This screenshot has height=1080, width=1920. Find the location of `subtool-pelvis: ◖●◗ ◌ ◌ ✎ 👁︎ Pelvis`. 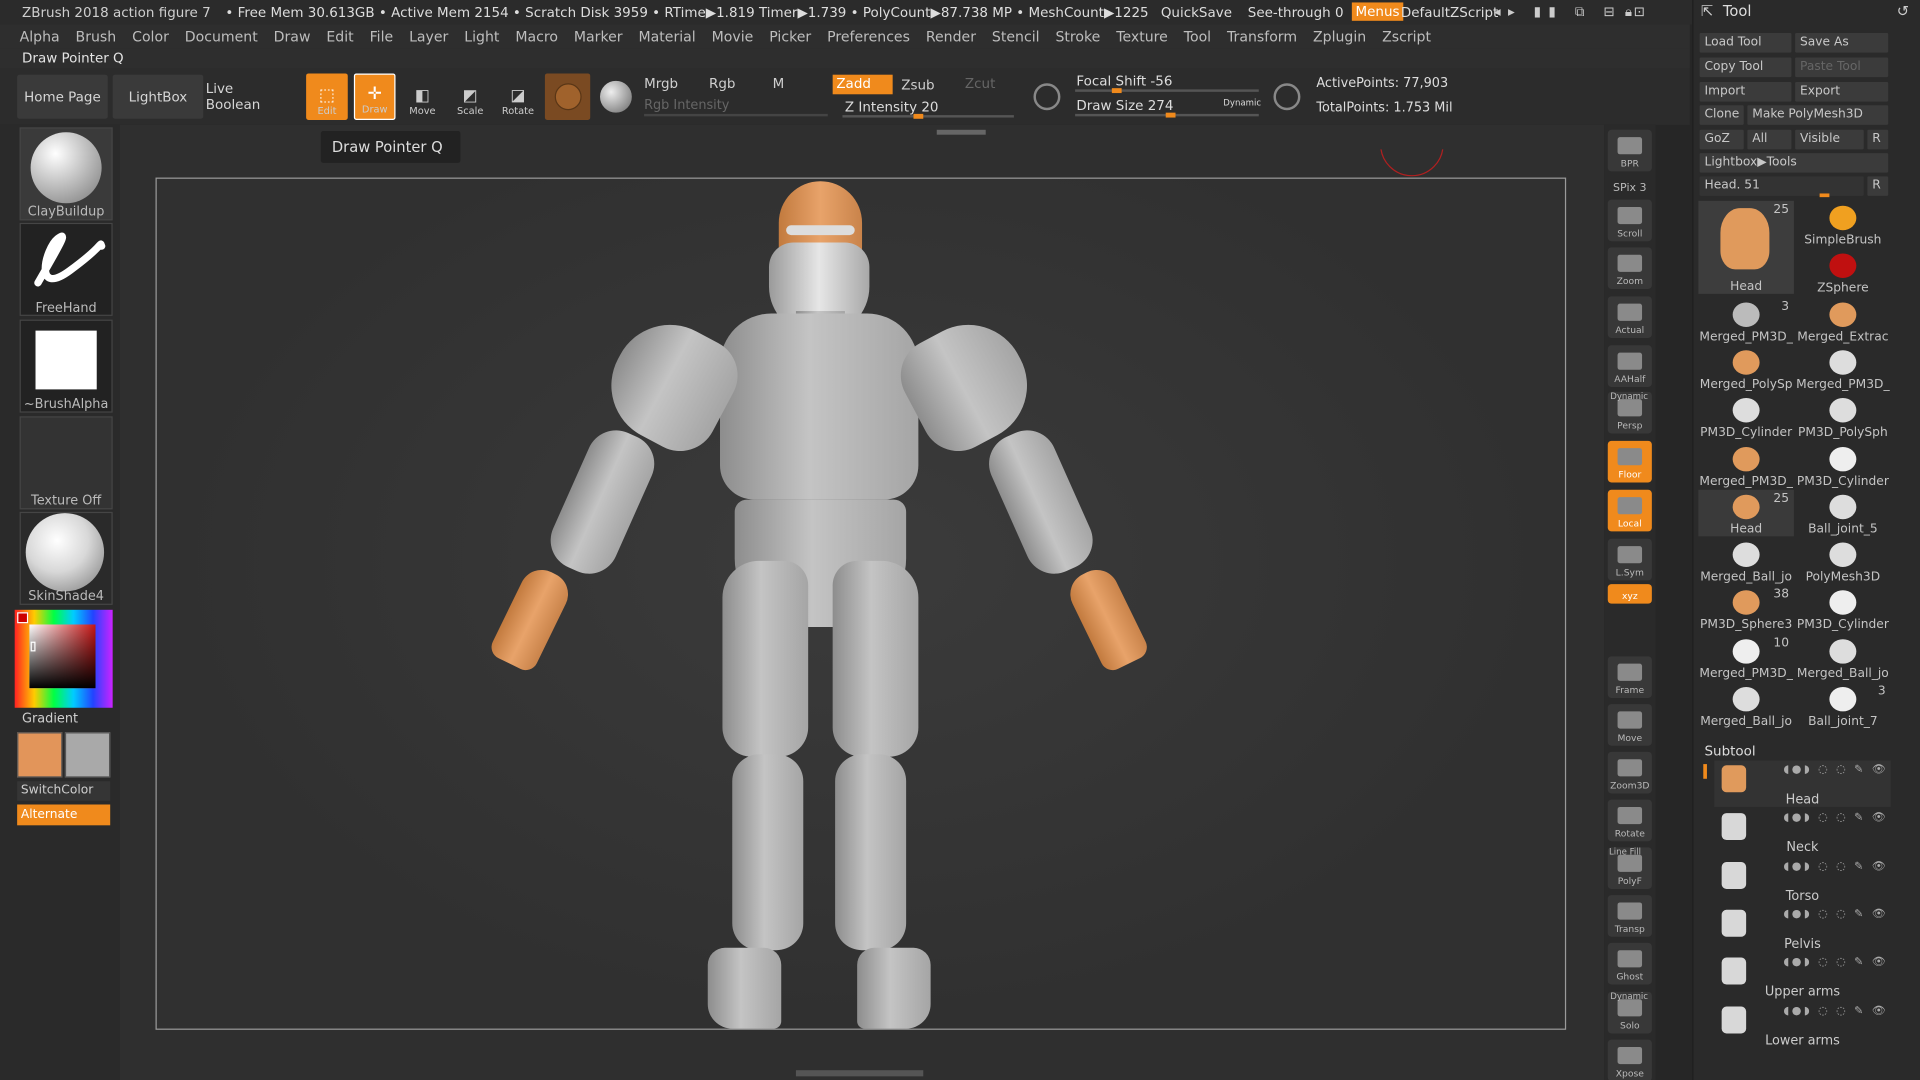

subtool-pelvis: ◖●◗ ◌ ◌ ✎ 👁︎ Pelvis is located at coordinates (1802, 928).